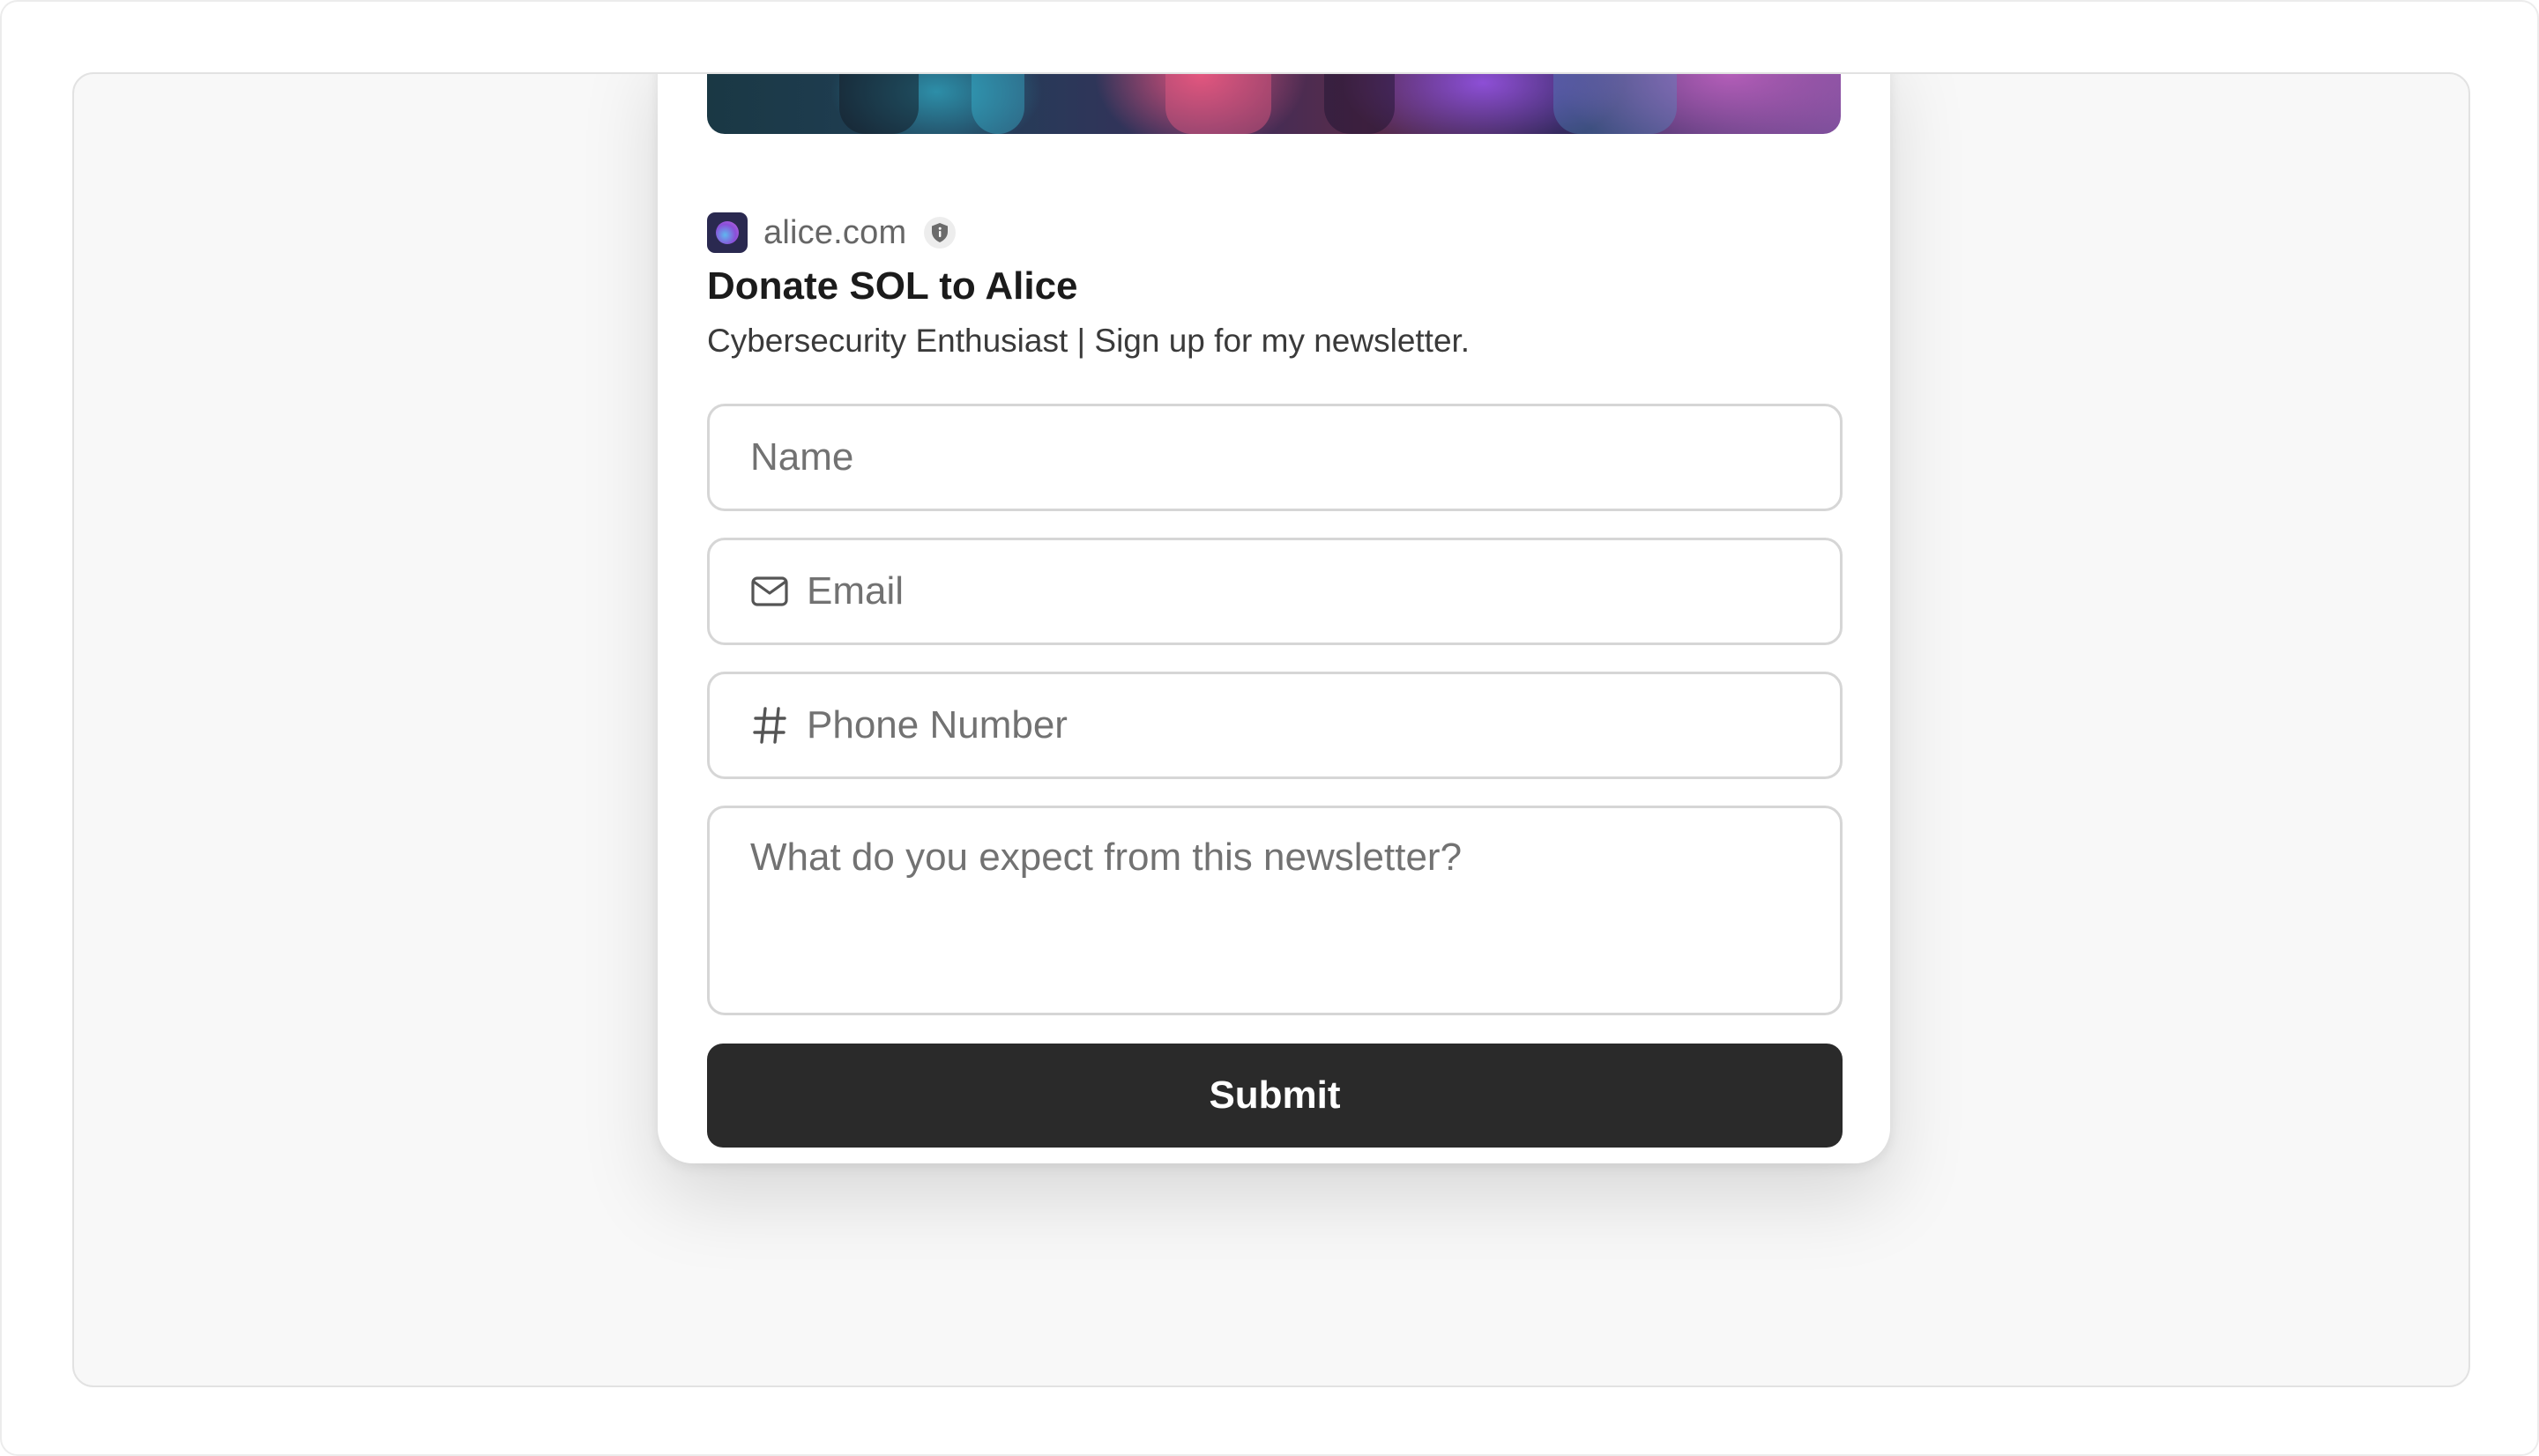 This screenshot has height=1456, width=2539. What do you see at coordinates (769, 591) in the screenshot?
I see `mail-icon` at bounding box center [769, 591].